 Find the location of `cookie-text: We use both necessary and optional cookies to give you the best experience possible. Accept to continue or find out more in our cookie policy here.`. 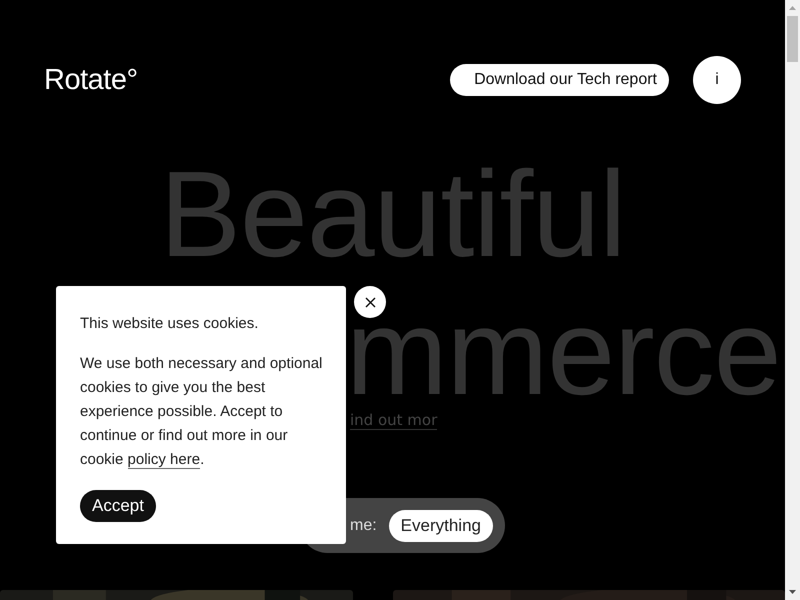

cookie-text: We use both necessary and optional cookies to give you the best experience possible. Accept to continue or find out more in our cookie policy here. is located at coordinates (202, 412).